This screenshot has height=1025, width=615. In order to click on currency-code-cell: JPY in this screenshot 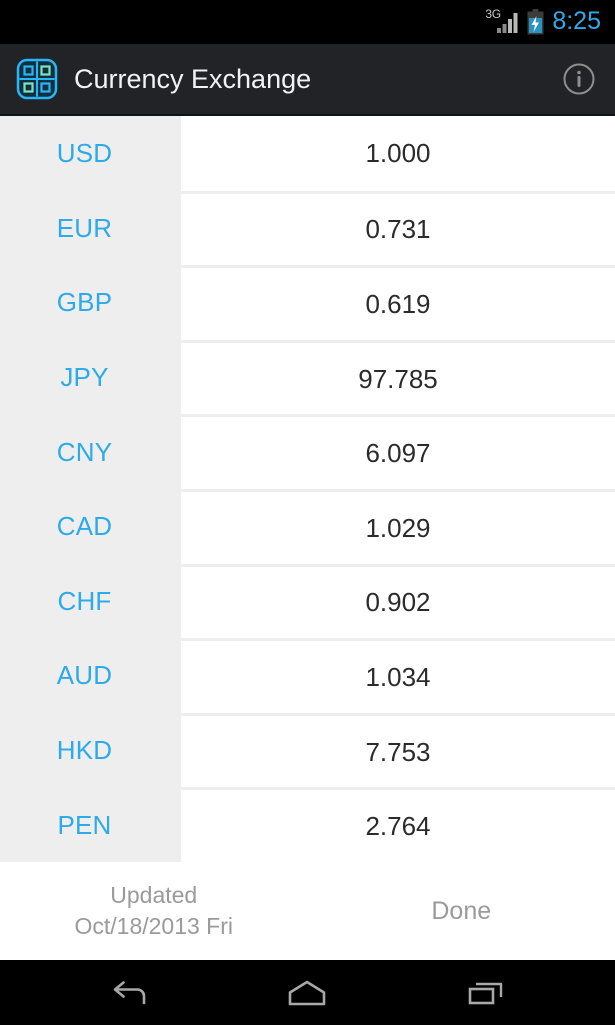, I will do `click(90, 377)`.